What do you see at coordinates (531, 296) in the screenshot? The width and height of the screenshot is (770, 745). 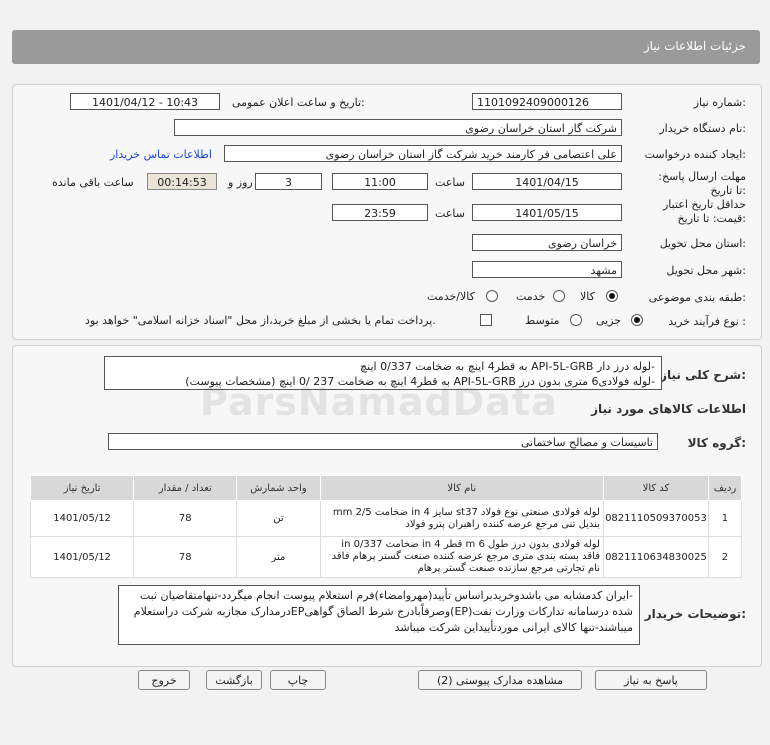 I see `category-service-label: خدمت` at bounding box center [531, 296].